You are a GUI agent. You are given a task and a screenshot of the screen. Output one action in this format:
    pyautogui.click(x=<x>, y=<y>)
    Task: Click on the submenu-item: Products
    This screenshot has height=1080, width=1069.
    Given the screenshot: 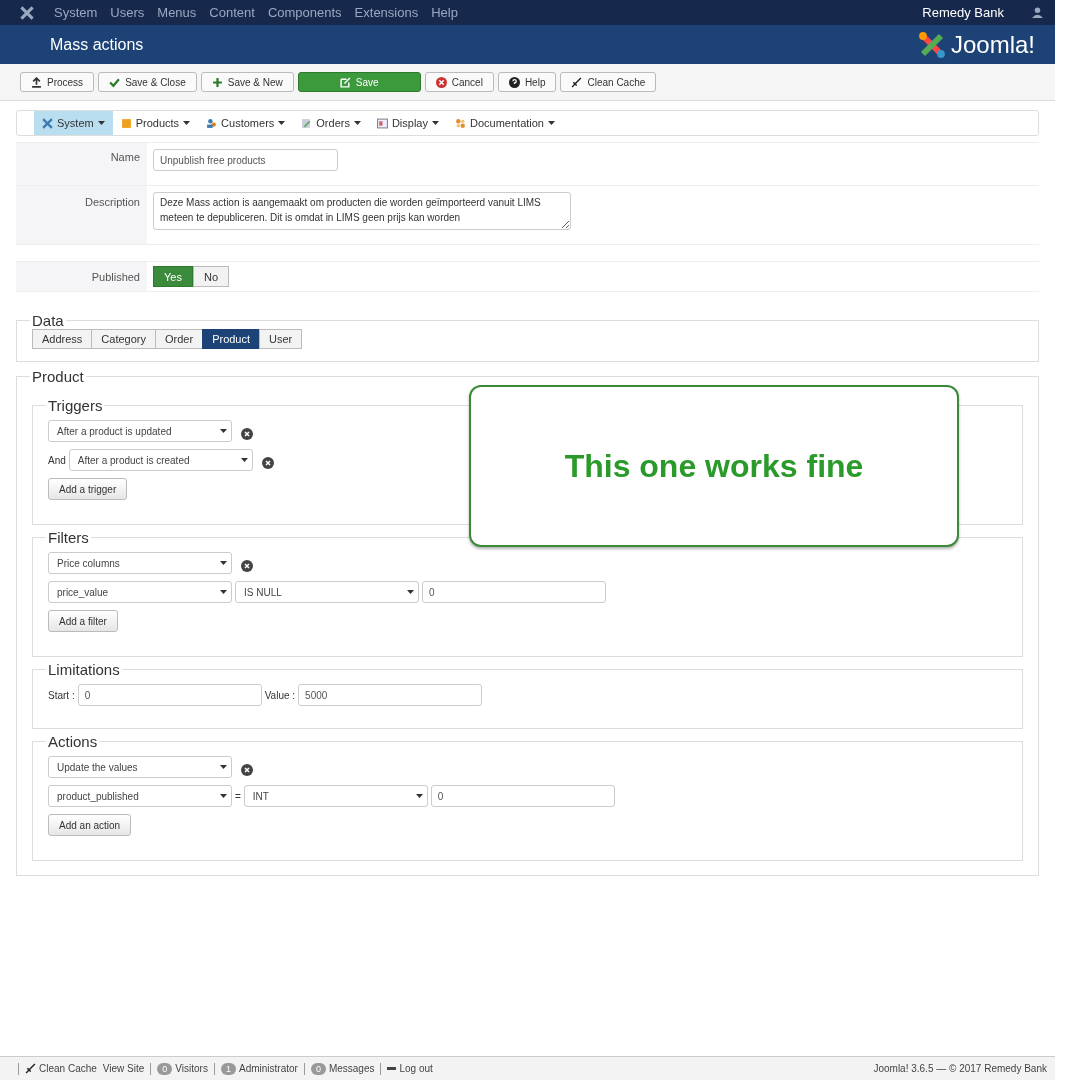 What is the action you would take?
    pyautogui.click(x=155, y=123)
    